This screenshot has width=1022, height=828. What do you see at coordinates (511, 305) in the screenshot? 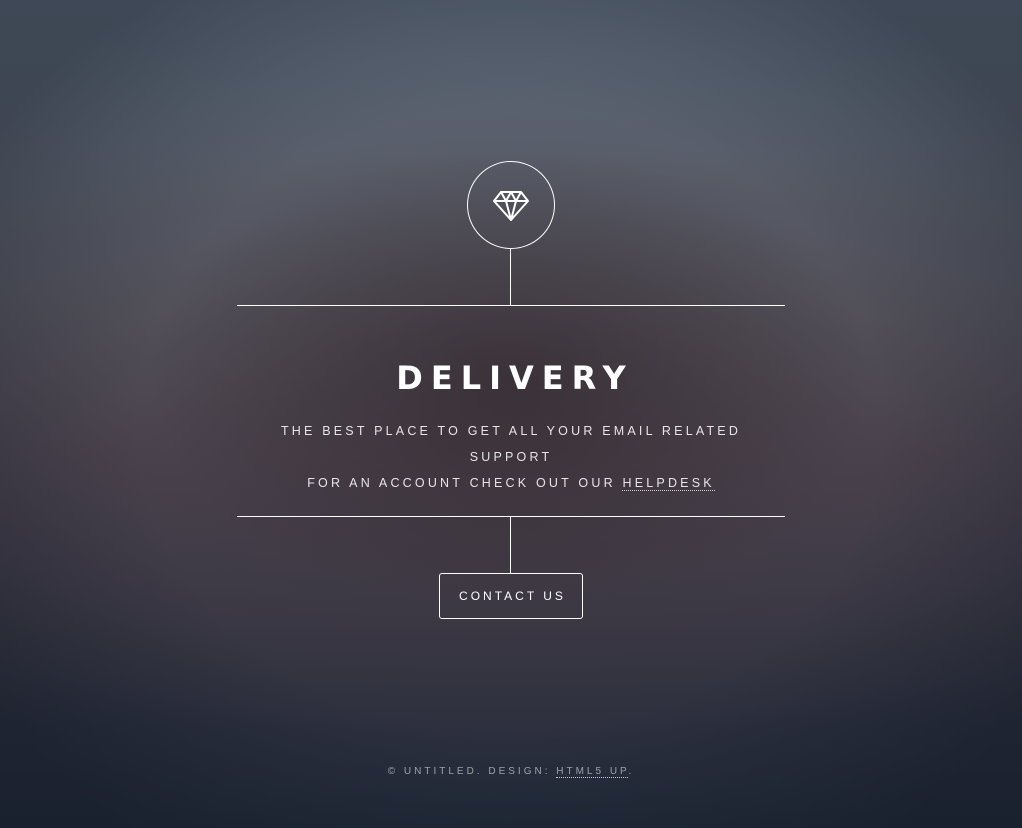
I see `divider-top` at bounding box center [511, 305].